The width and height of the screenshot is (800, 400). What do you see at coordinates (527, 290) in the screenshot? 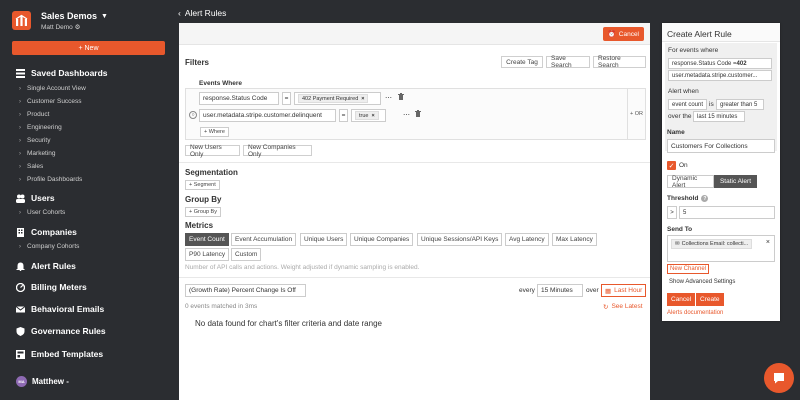
I see `every-label: every` at bounding box center [527, 290].